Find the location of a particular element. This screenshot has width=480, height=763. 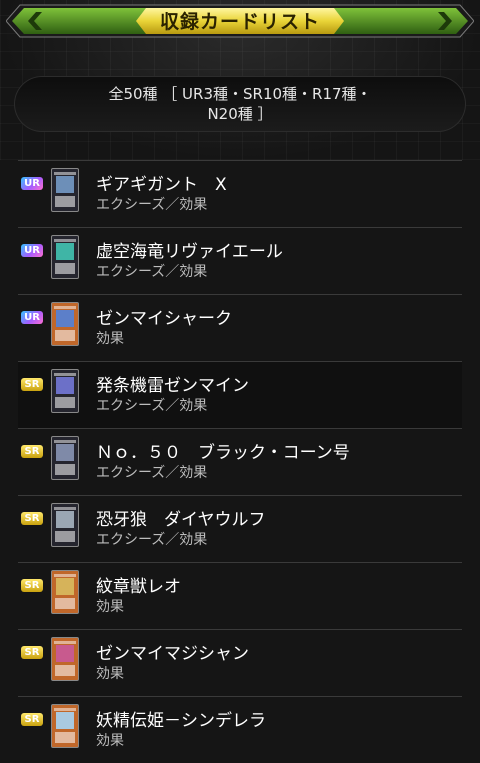

card-name: ゼンマイシャーク is located at coordinates (164, 319).